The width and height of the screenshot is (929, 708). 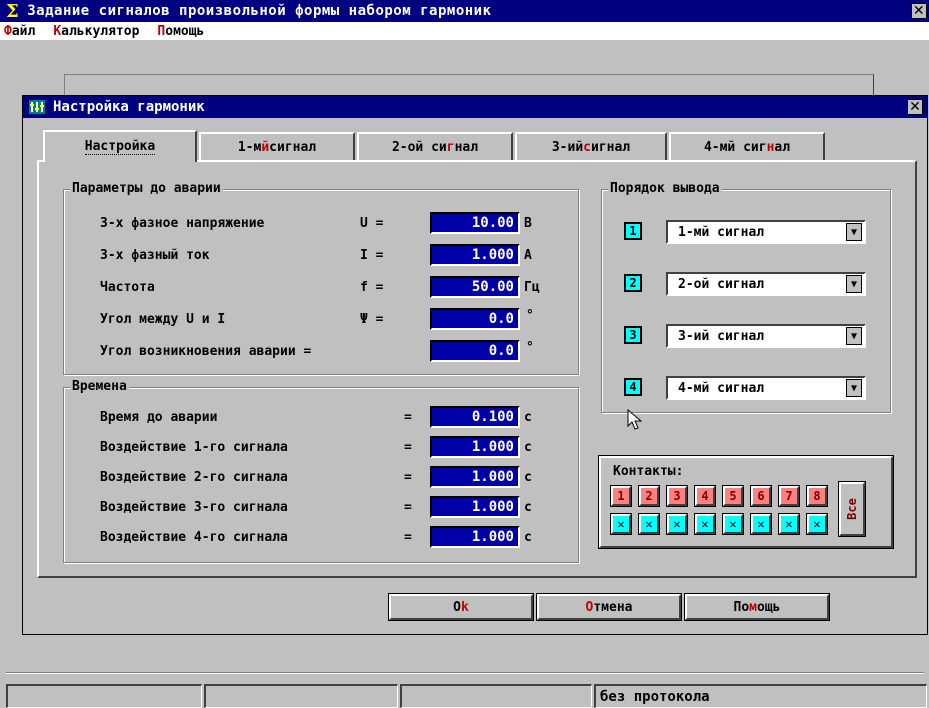 I want to click on contact-button-1: 1, so click(x=621, y=496).